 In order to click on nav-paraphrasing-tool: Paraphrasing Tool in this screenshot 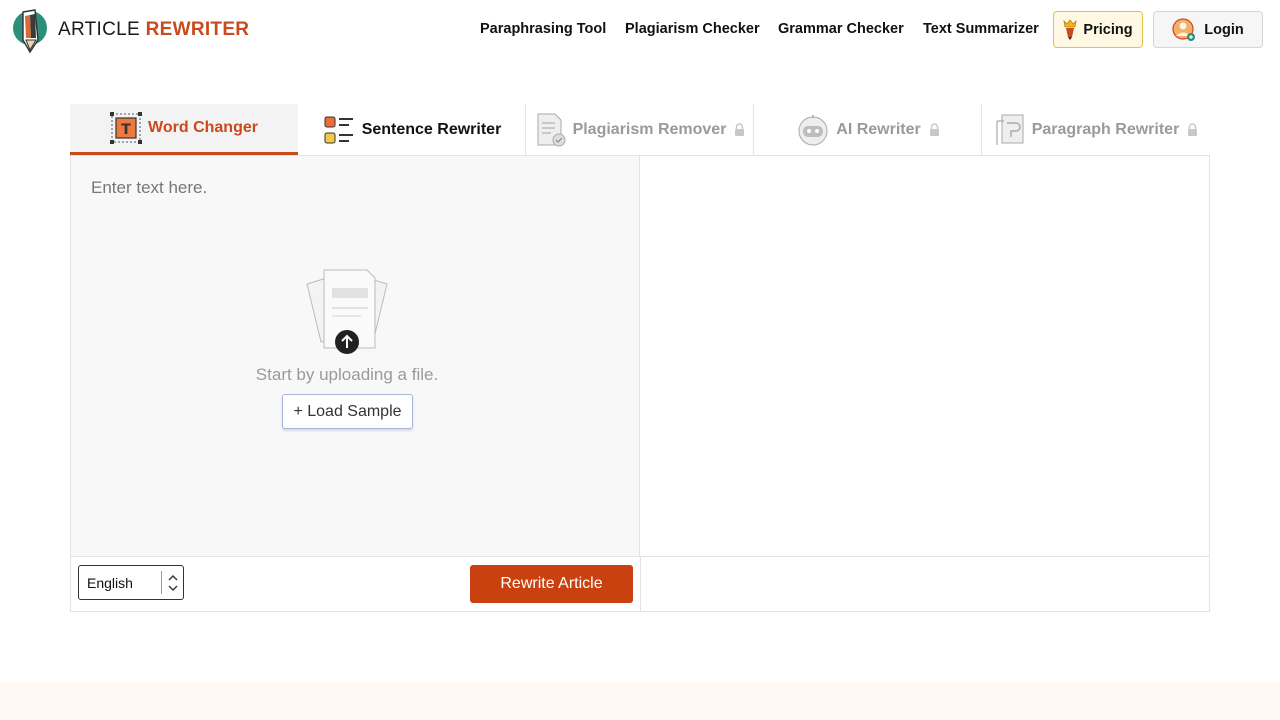, I will do `click(543, 29)`.